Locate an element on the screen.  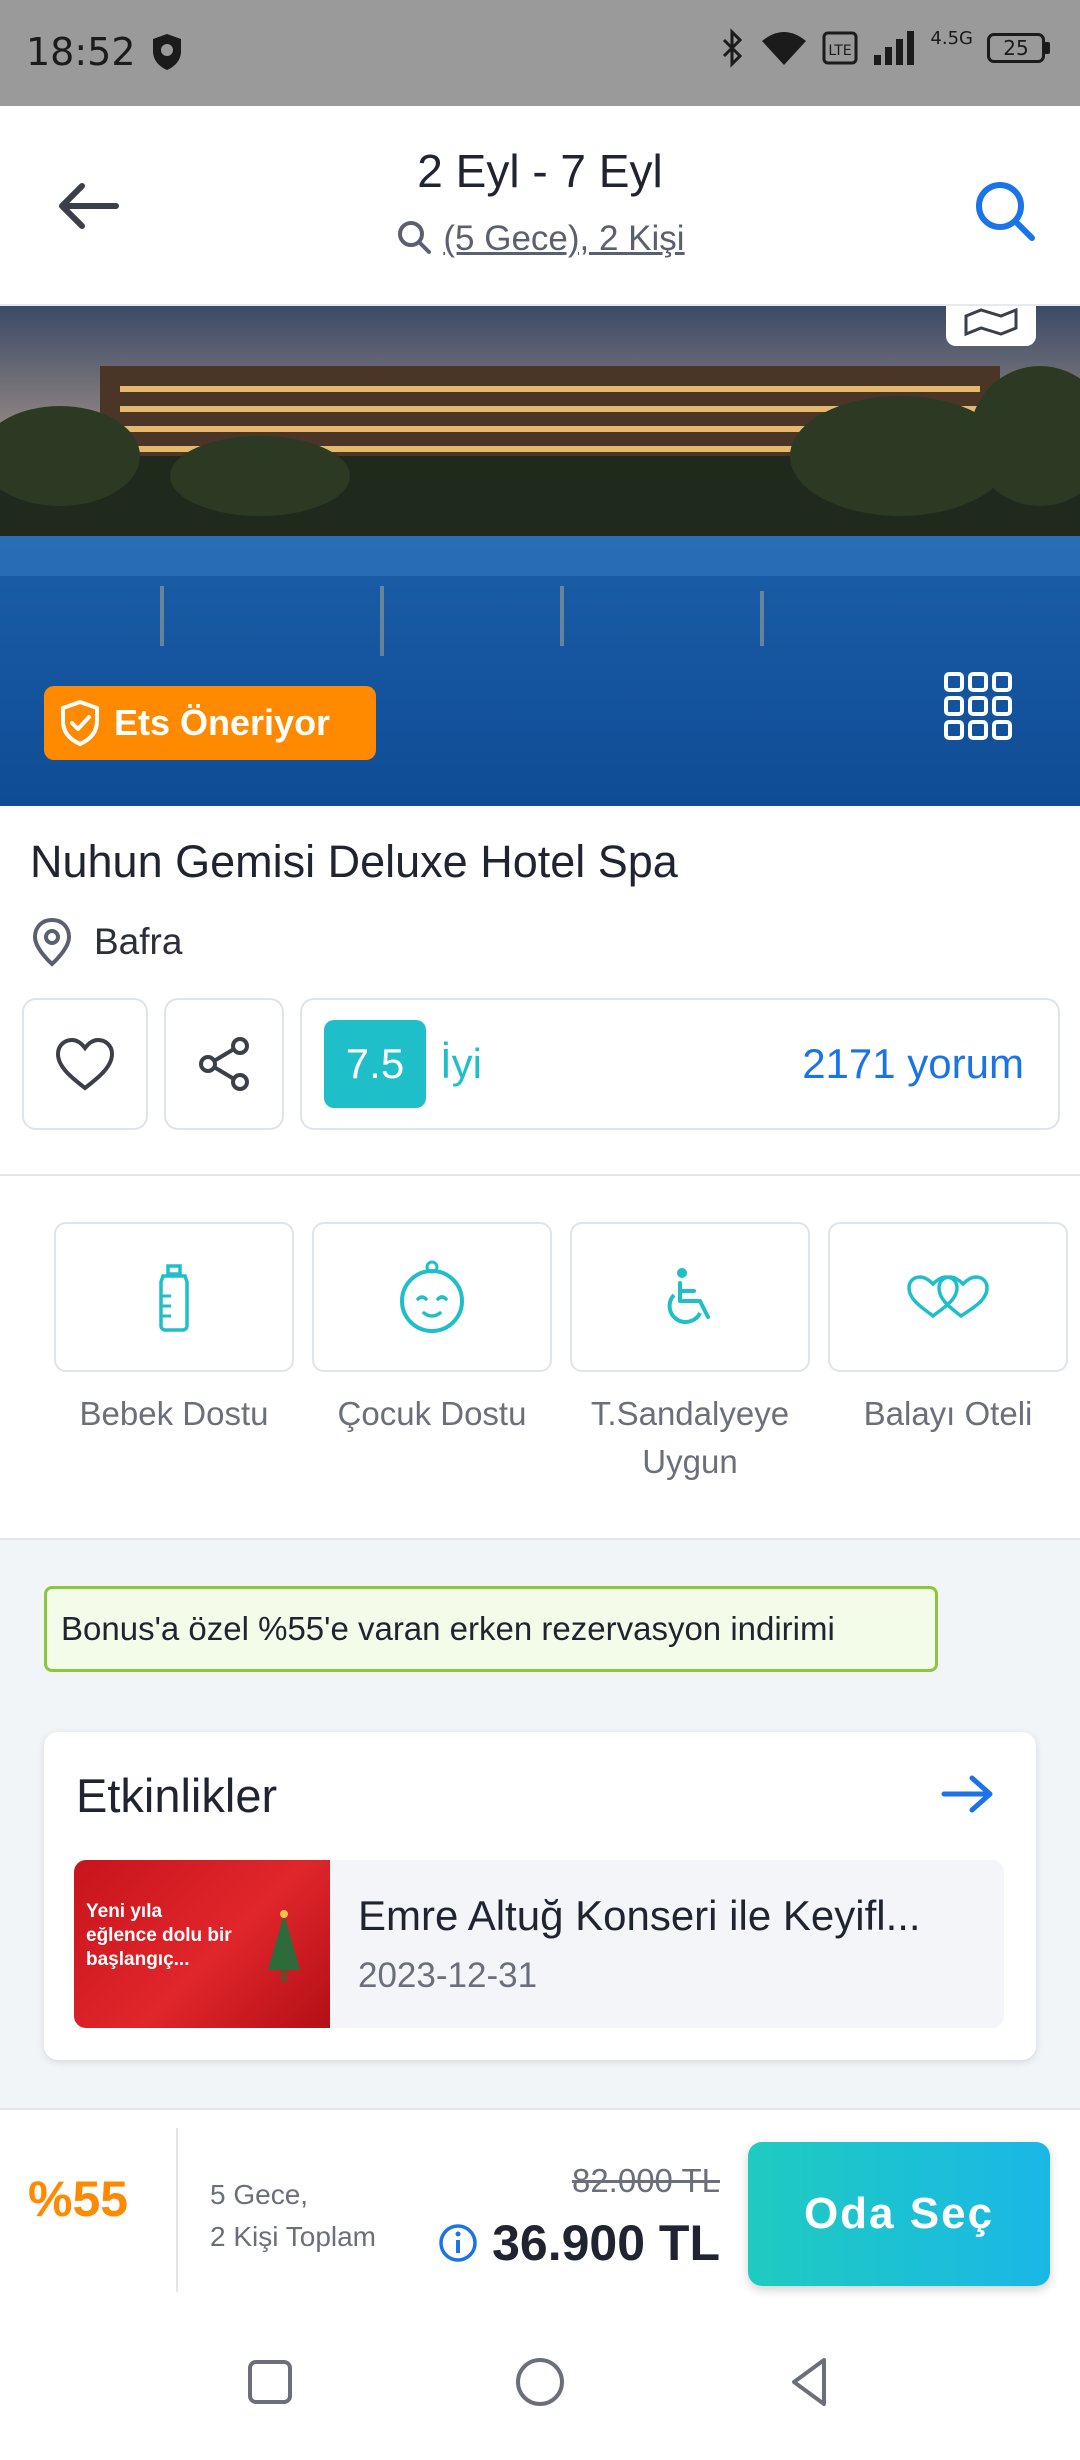
share-button is located at coordinates (224, 1064).